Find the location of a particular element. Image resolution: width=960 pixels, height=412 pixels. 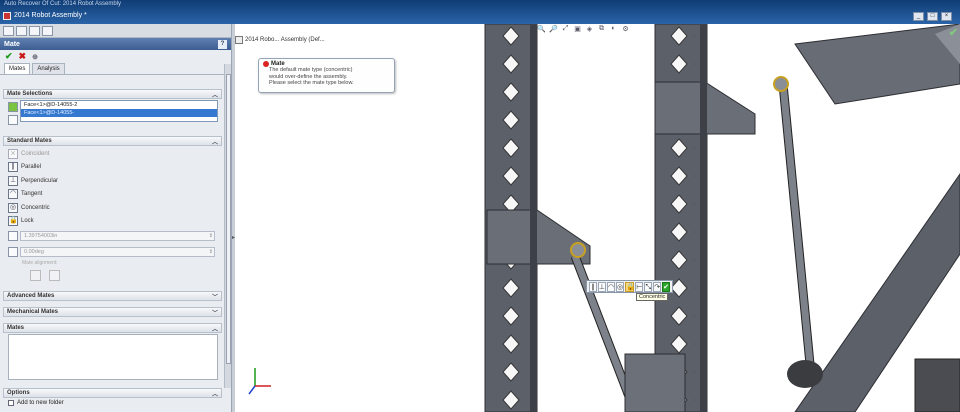

axis-triad is located at coordinates (259, 381).